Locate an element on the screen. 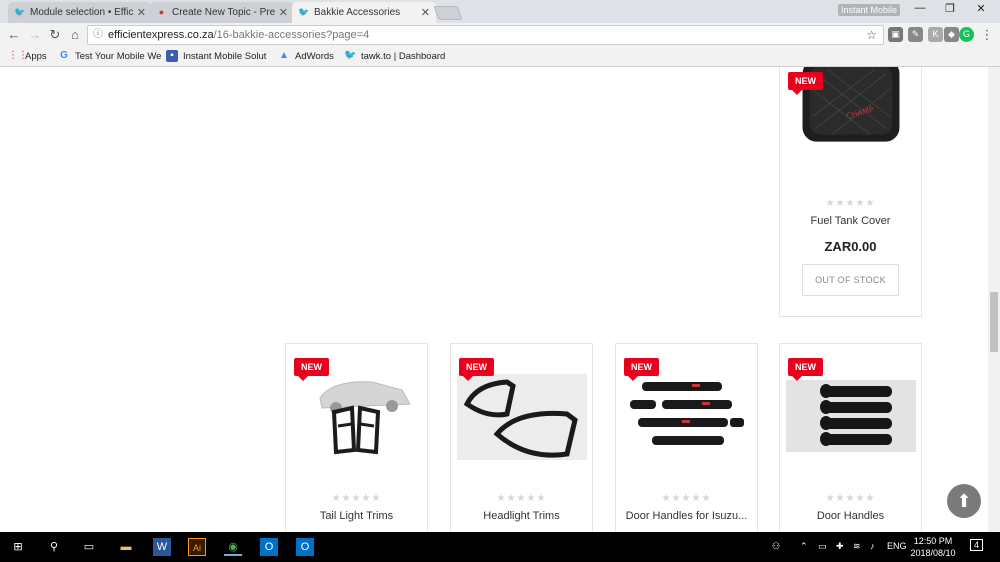 The image size is (1000, 562). forward-arrow-icon: → is located at coordinates (35, 35).